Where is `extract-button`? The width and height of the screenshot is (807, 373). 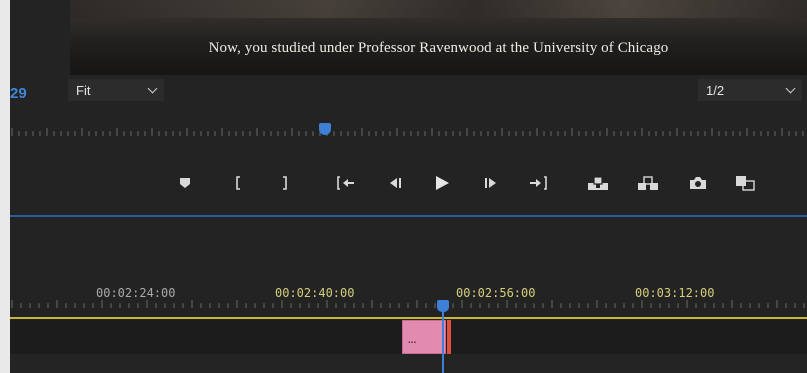 extract-button is located at coordinates (648, 183).